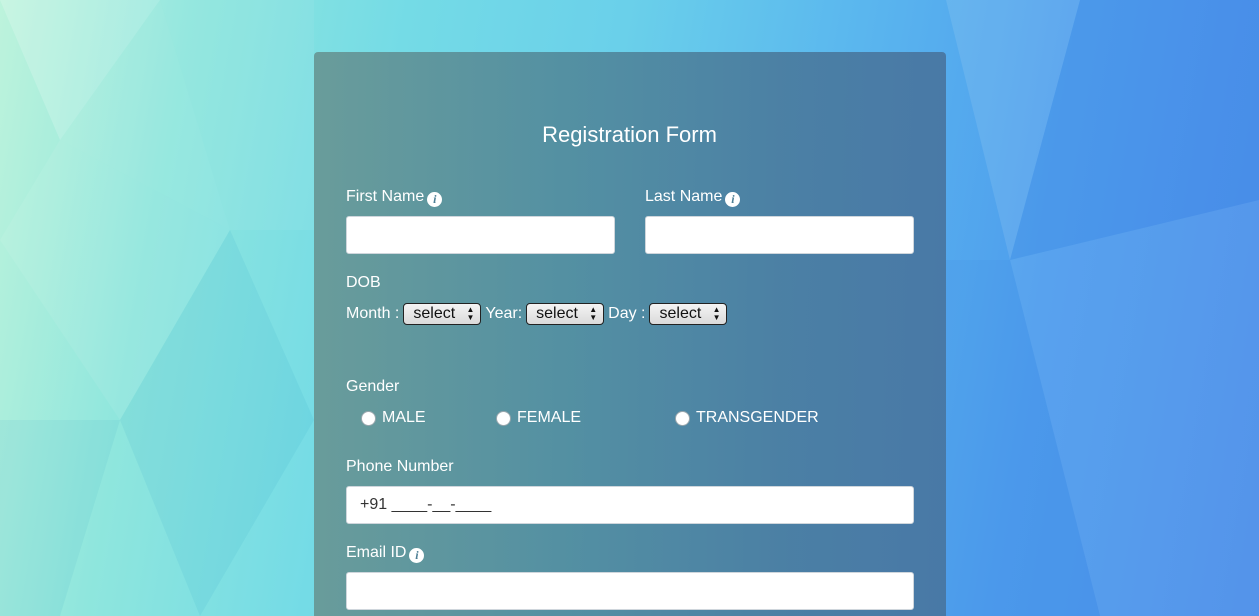 The height and width of the screenshot is (616, 1259). What do you see at coordinates (373, 313) in the screenshot?
I see `month-label: Month :` at bounding box center [373, 313].